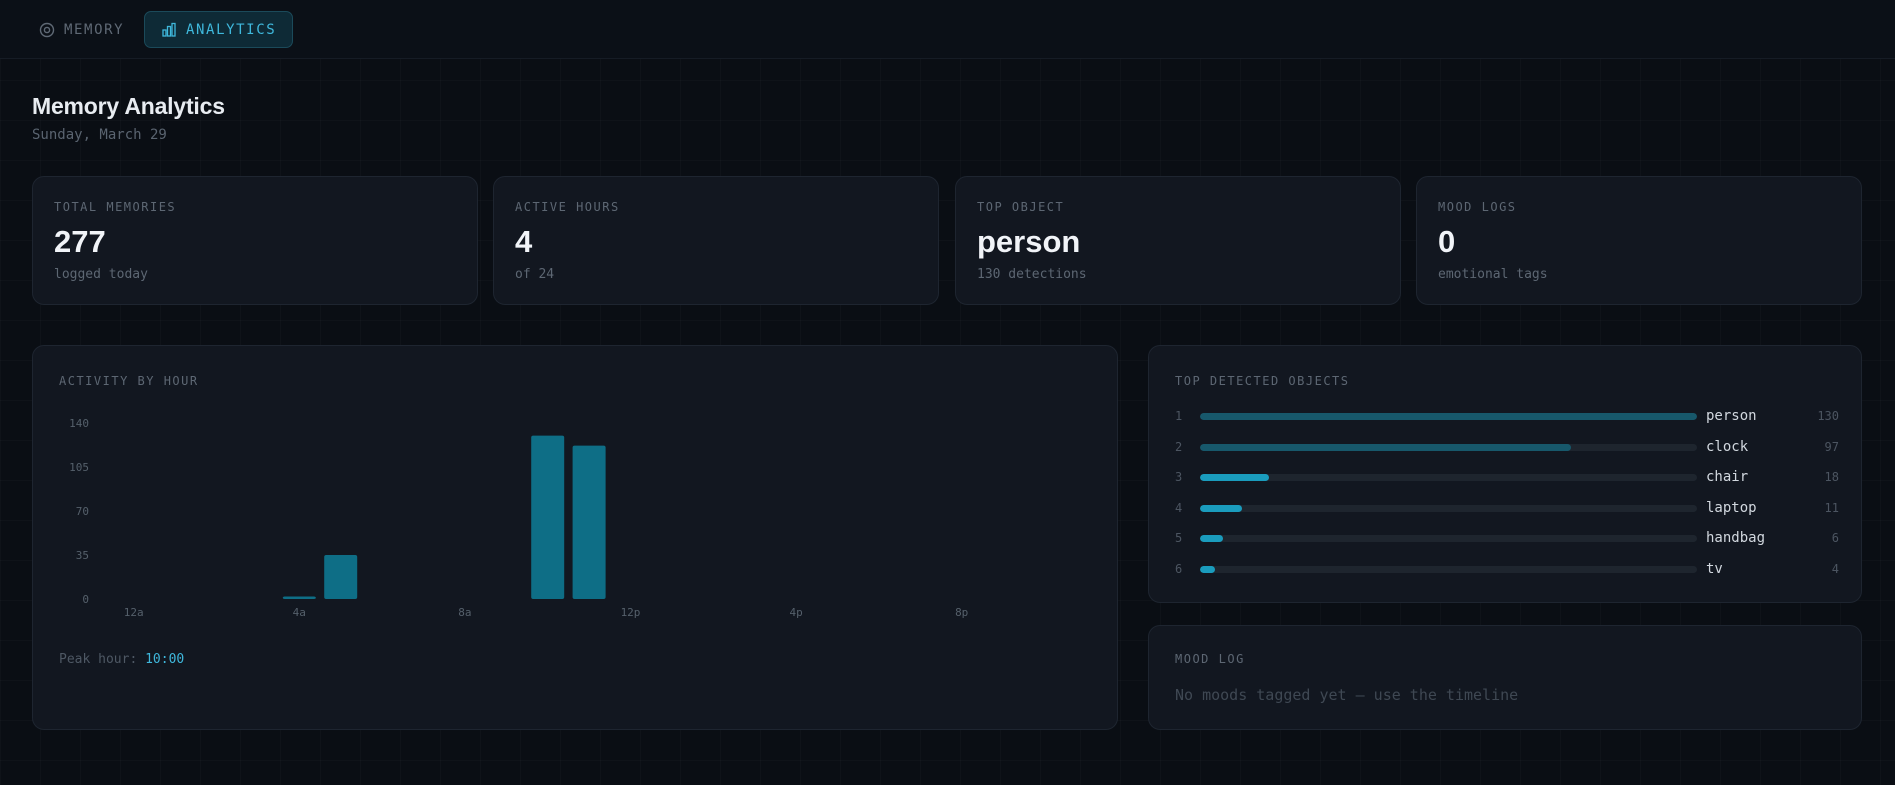  I want to click on x-tick-label: 8a, so click(464, 612).